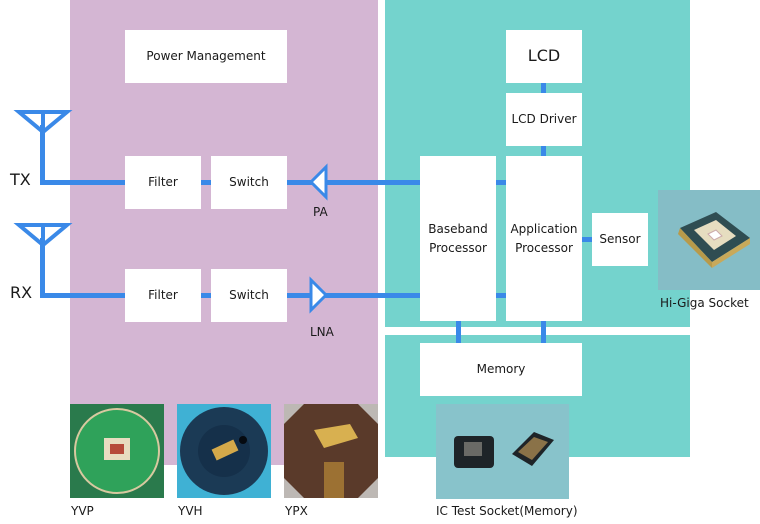  I want to click on sensor-label: Sensor, so click(620, 239).